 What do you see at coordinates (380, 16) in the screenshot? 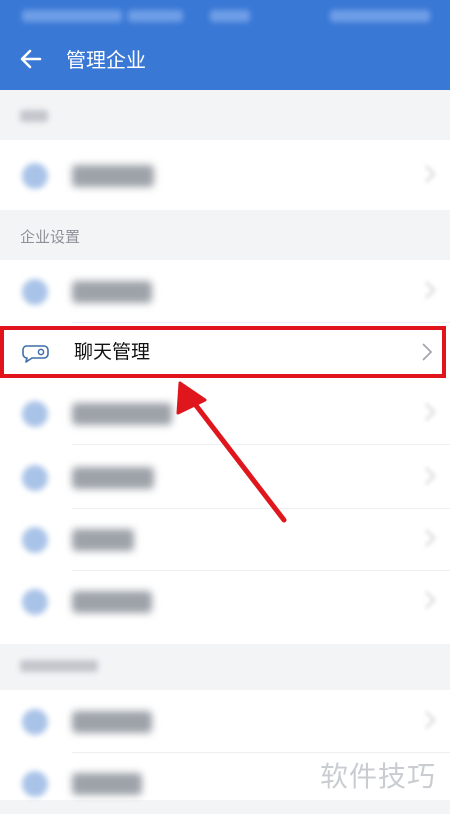
I see `status-bar-battery` at bounding box center [380, 16].